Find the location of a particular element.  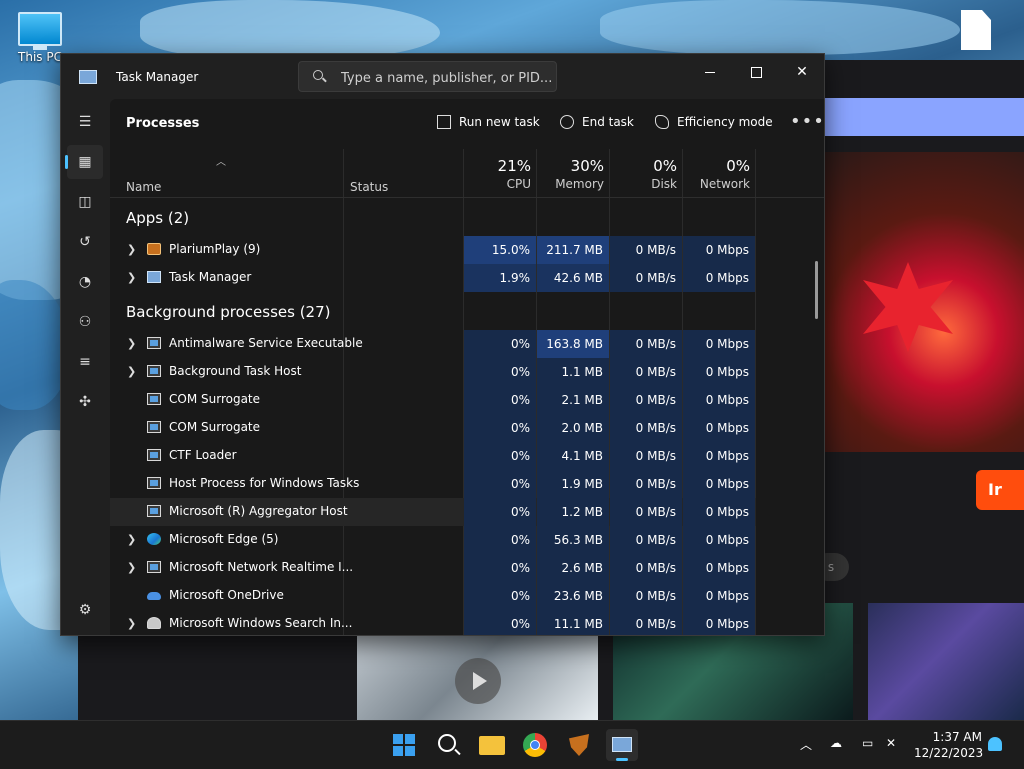

desktop-icon-file is located at coordinates (976, 30).